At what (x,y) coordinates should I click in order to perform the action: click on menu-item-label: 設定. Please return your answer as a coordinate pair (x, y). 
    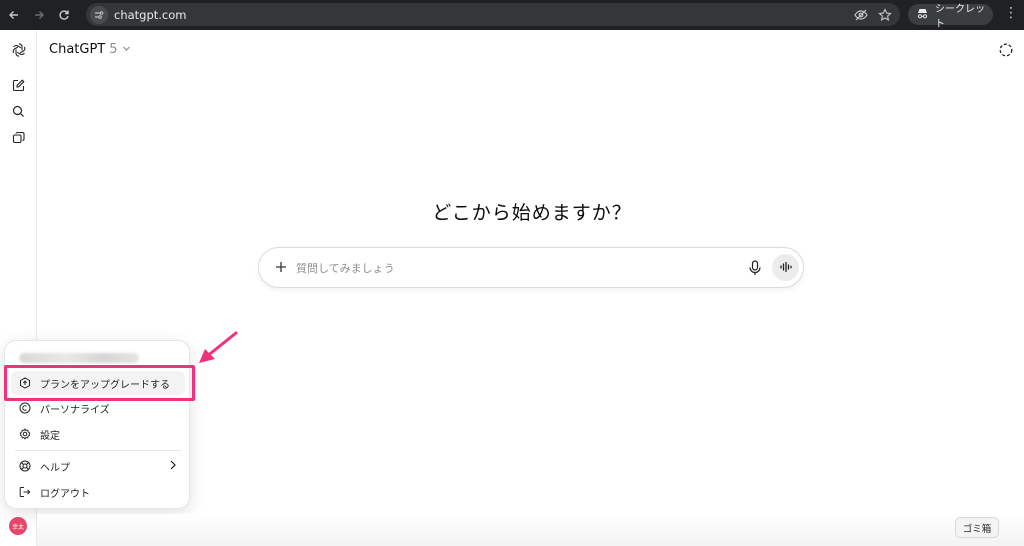
    Looking at the image, I should click on (50, 436).